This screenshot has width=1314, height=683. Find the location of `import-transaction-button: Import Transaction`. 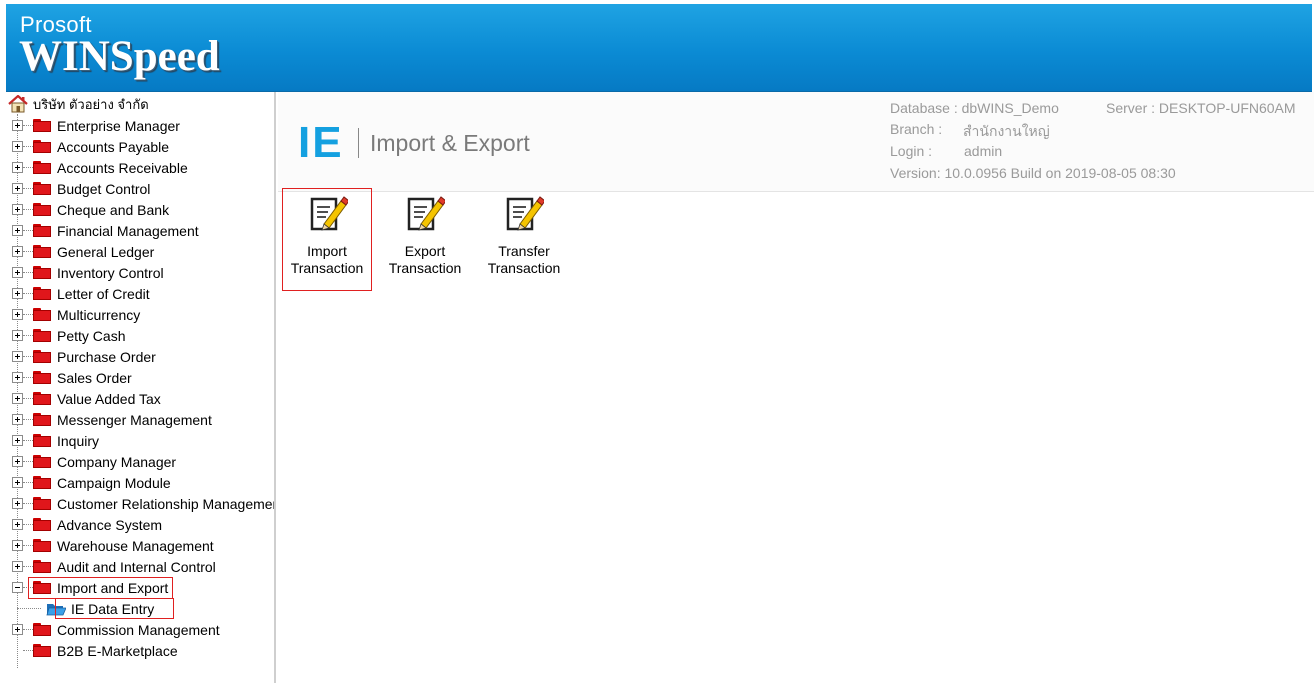

import-transaction-button: Import Transaction is located at coordinates (327, 239).